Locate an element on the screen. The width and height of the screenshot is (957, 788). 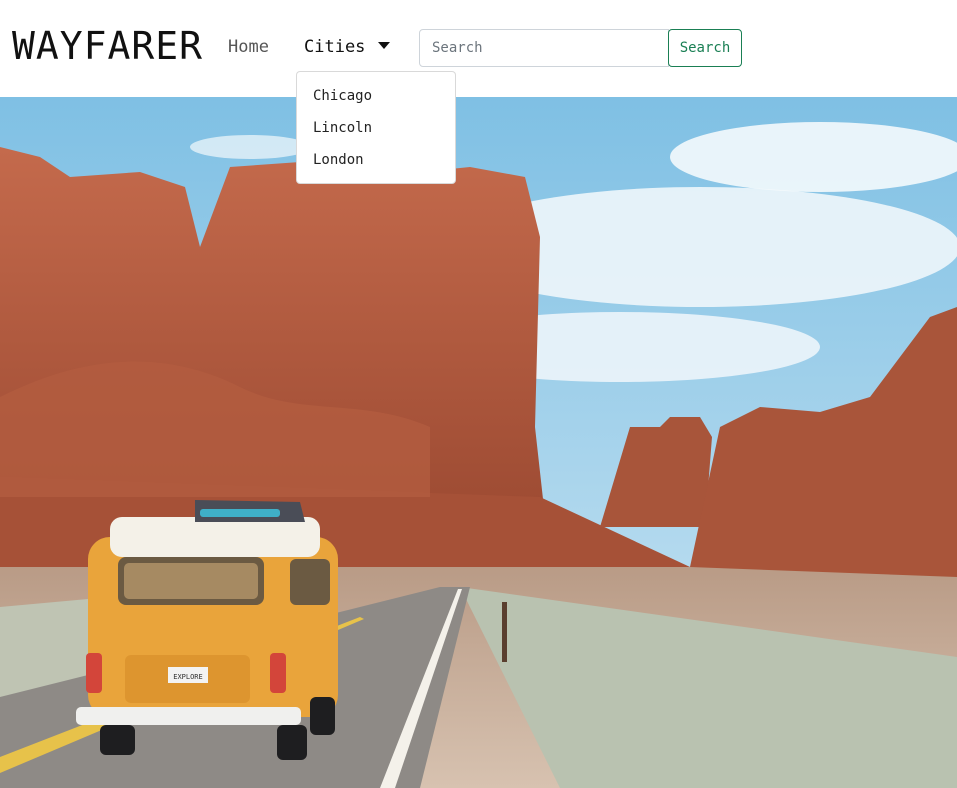
caret-down-icon is located at coordinates (384, 45).